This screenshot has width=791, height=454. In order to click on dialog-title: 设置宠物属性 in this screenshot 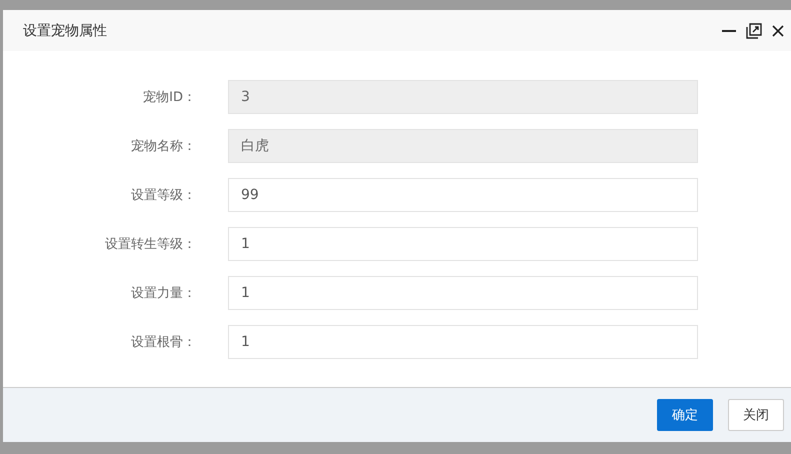, I will do `click(65, 31)`.